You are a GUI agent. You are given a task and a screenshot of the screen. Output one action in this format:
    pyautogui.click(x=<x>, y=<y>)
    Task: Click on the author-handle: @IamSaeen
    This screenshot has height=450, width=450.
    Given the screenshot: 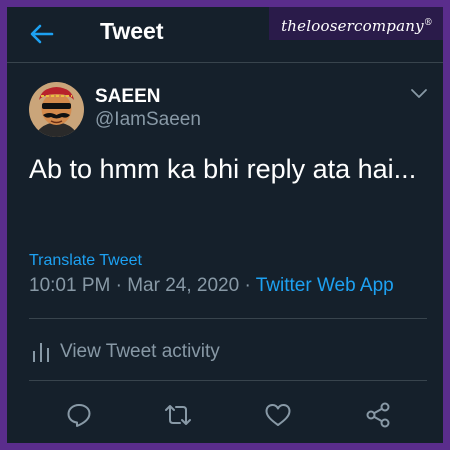 What is the action you would take?
    pyautogui.click(x=148, y=120)
    